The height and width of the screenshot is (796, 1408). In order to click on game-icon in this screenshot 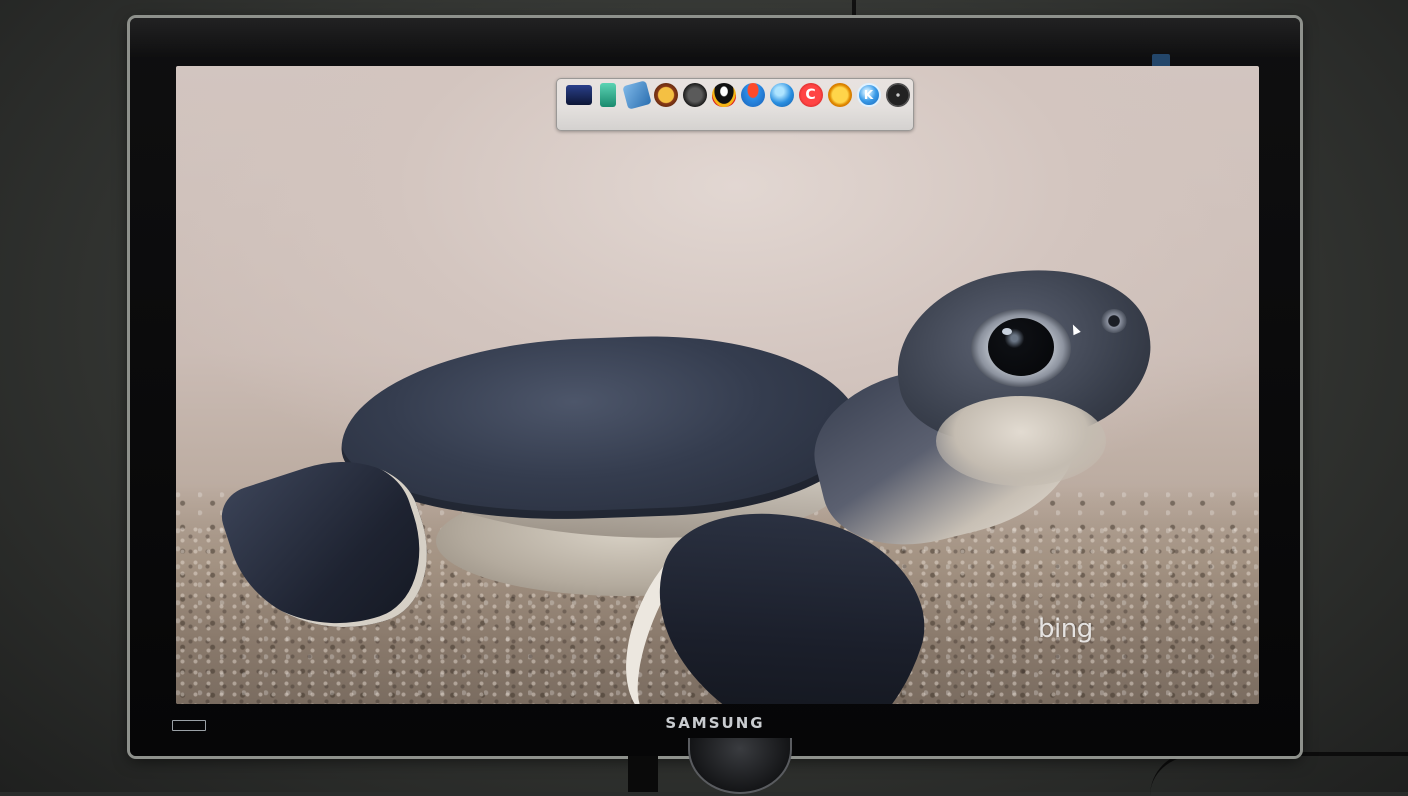, I will do `click(665, 94)`.